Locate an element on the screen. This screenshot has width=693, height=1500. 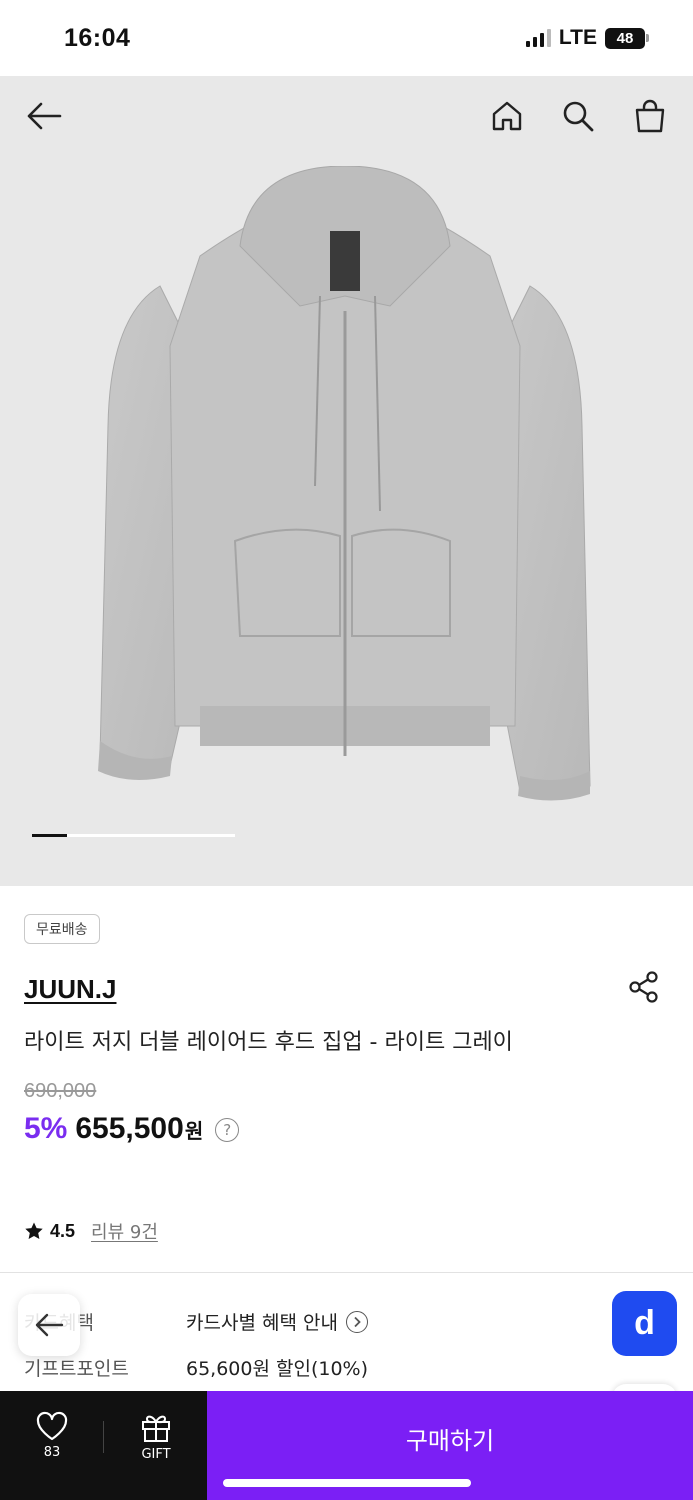
benefit-label: 기프트포인트 is located at coordinates (76, 1369).